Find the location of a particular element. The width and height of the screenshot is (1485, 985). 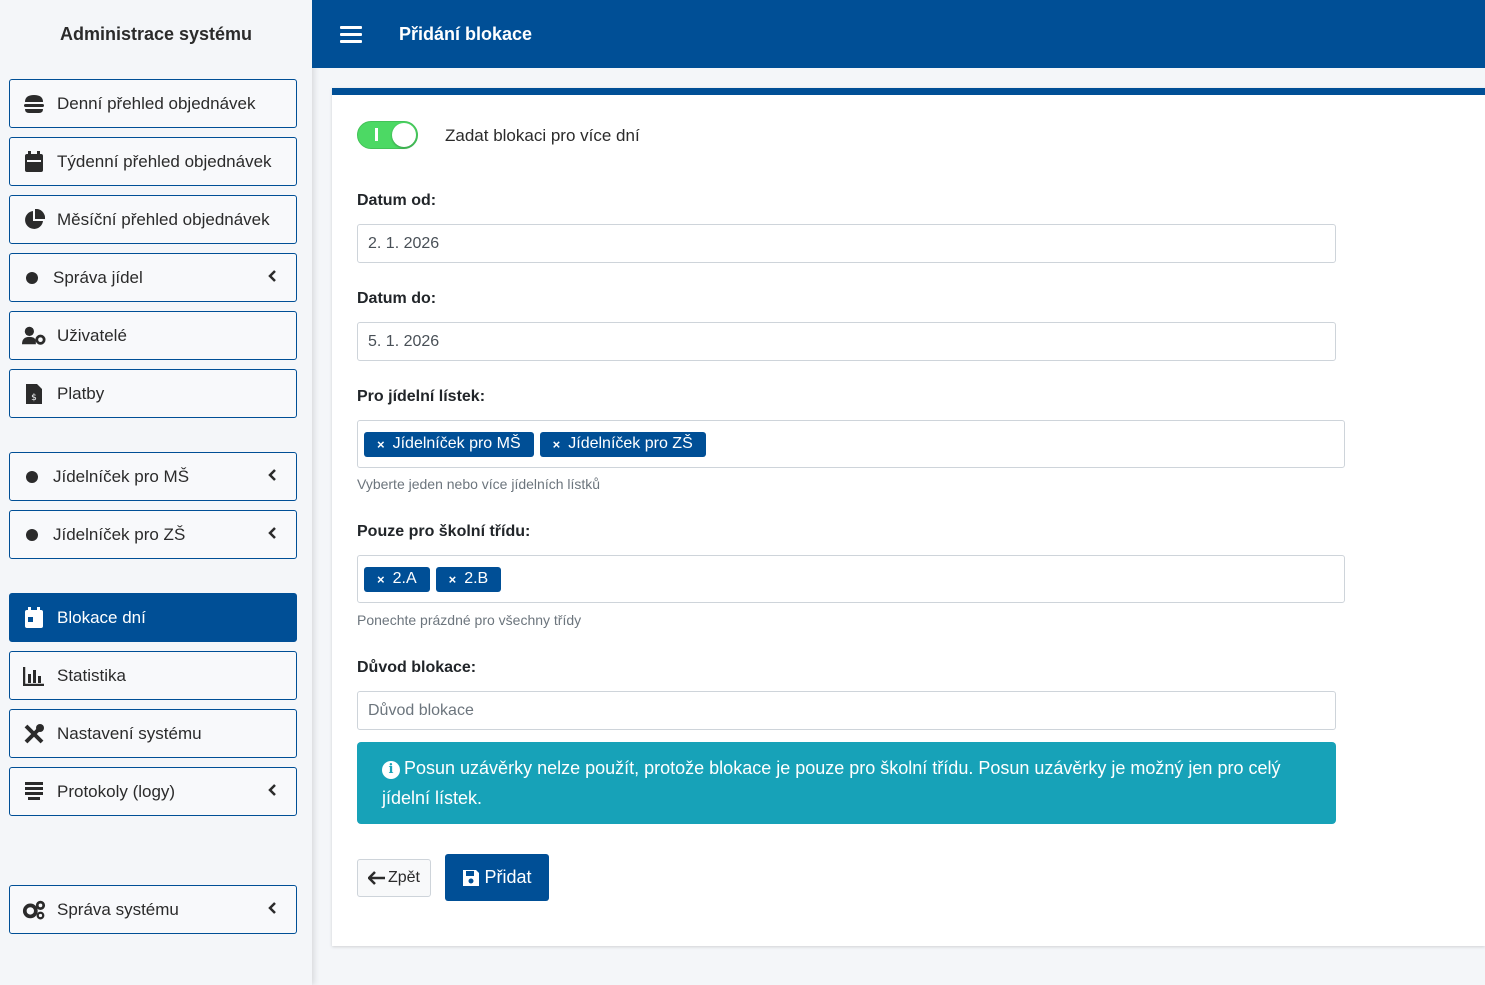

class-tag: × 2.B is located at coordinates (468, 579).